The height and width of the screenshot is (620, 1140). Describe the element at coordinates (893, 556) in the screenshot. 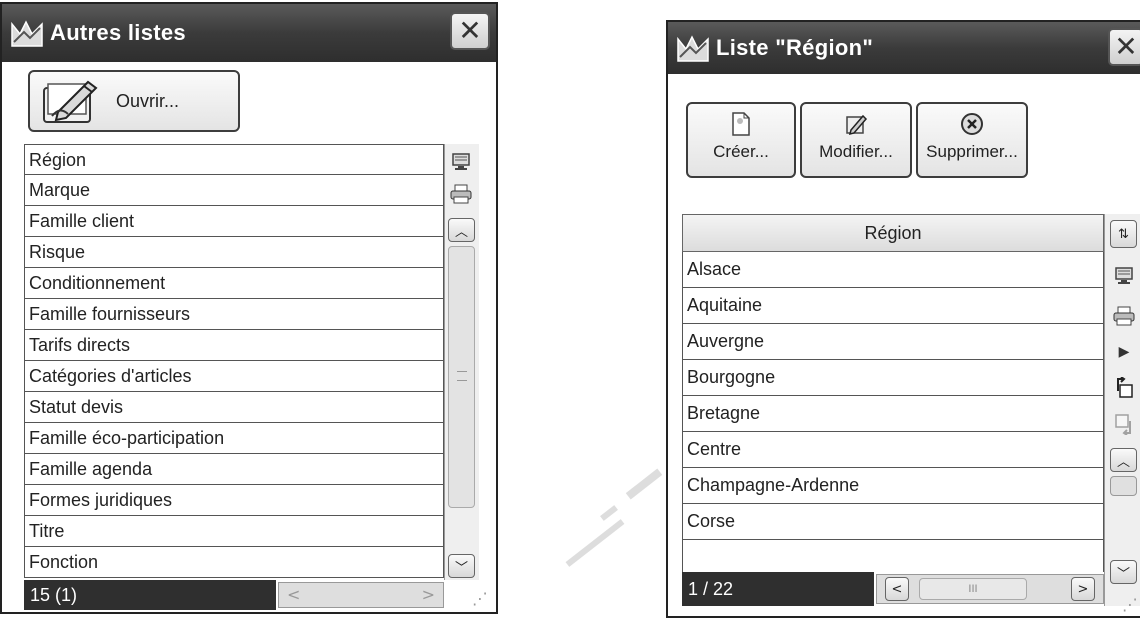

I see `table-row` at that location.